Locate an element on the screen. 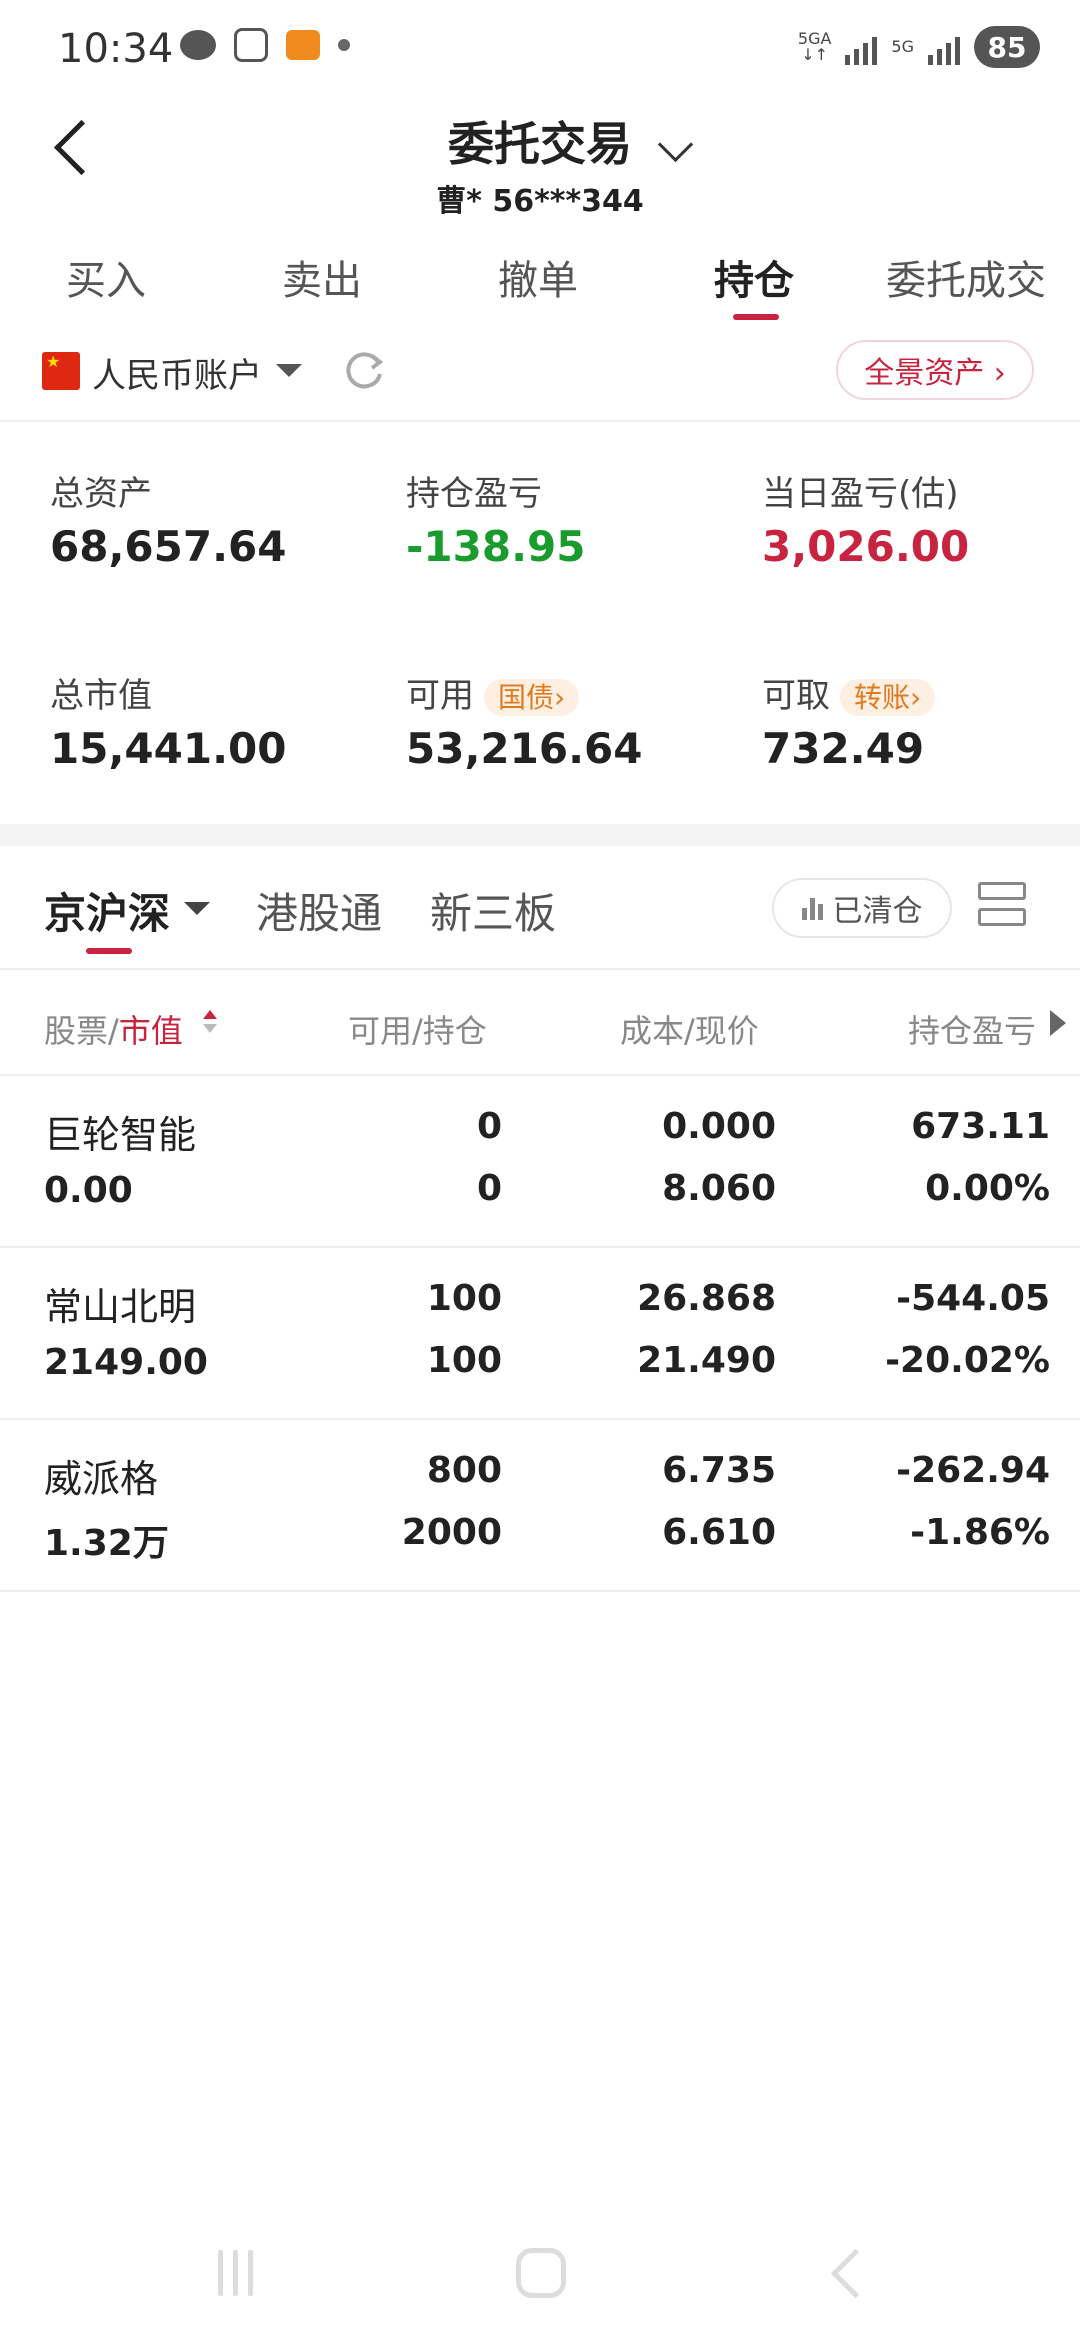 The image size is (1080, 2340). total-assets-value: 68,657.64 is located at coordinates (168, 546).